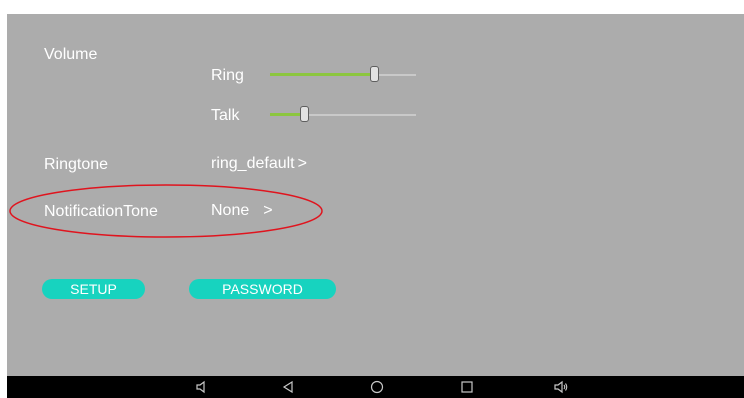  I want to click on back-icon, so click(288, 387).